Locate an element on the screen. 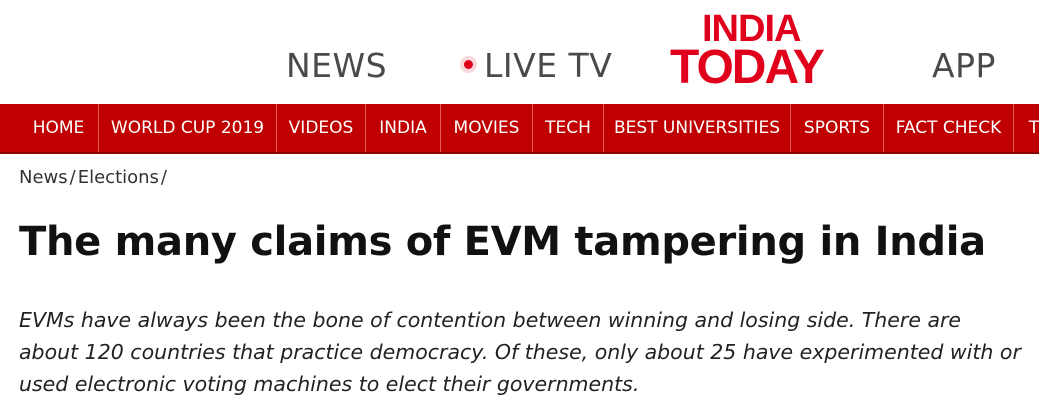 This screenshot has height=420, width=1039. nav-item-home: HOME is located at coordinates (59, 128).